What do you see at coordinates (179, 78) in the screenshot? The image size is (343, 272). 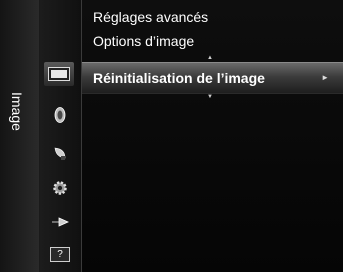 I see `menu-item-label: Réinitialisation de l’image` at bounding box center [179, 78].